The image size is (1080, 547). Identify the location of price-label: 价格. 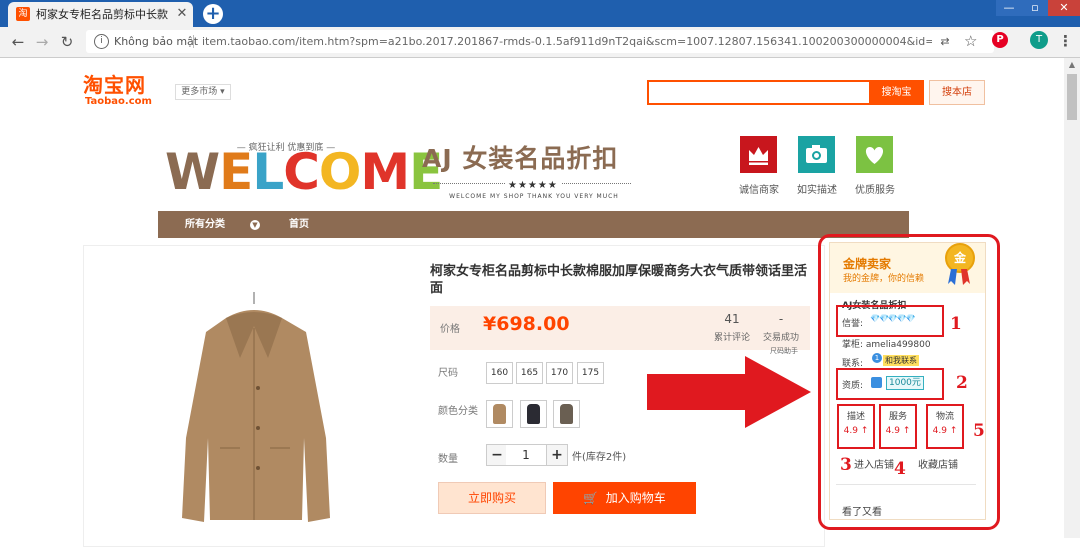
(450, 329).